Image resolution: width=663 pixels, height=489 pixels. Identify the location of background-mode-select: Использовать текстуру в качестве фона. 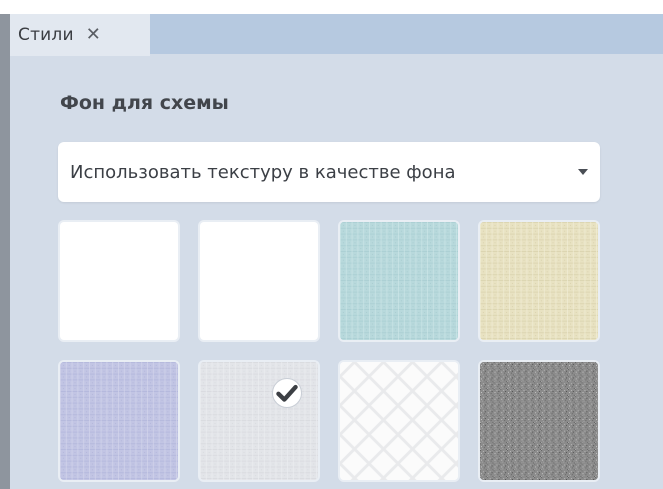
(329, 172).